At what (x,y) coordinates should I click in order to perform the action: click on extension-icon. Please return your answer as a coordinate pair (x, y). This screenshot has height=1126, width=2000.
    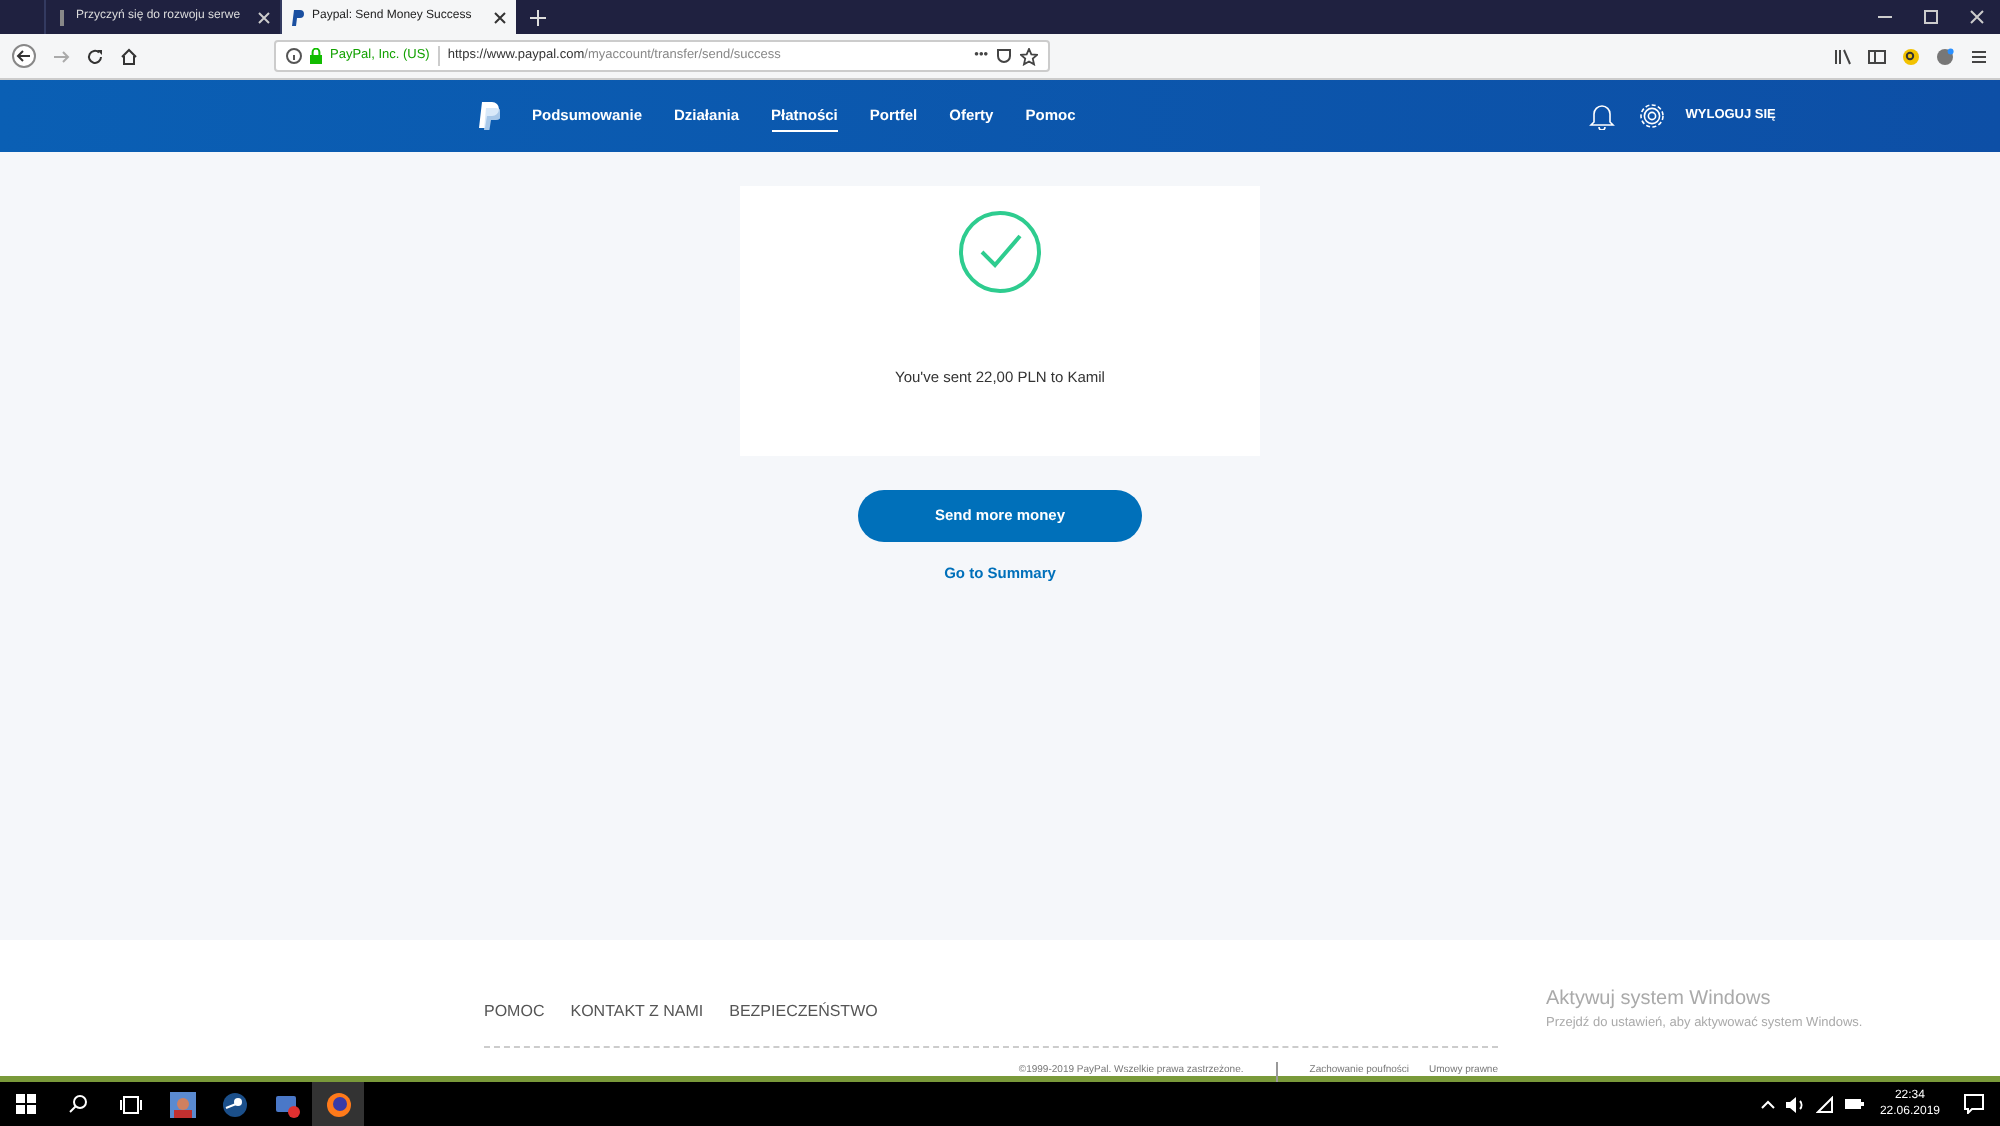
    Looking at the image, I should click on (1911, 56).